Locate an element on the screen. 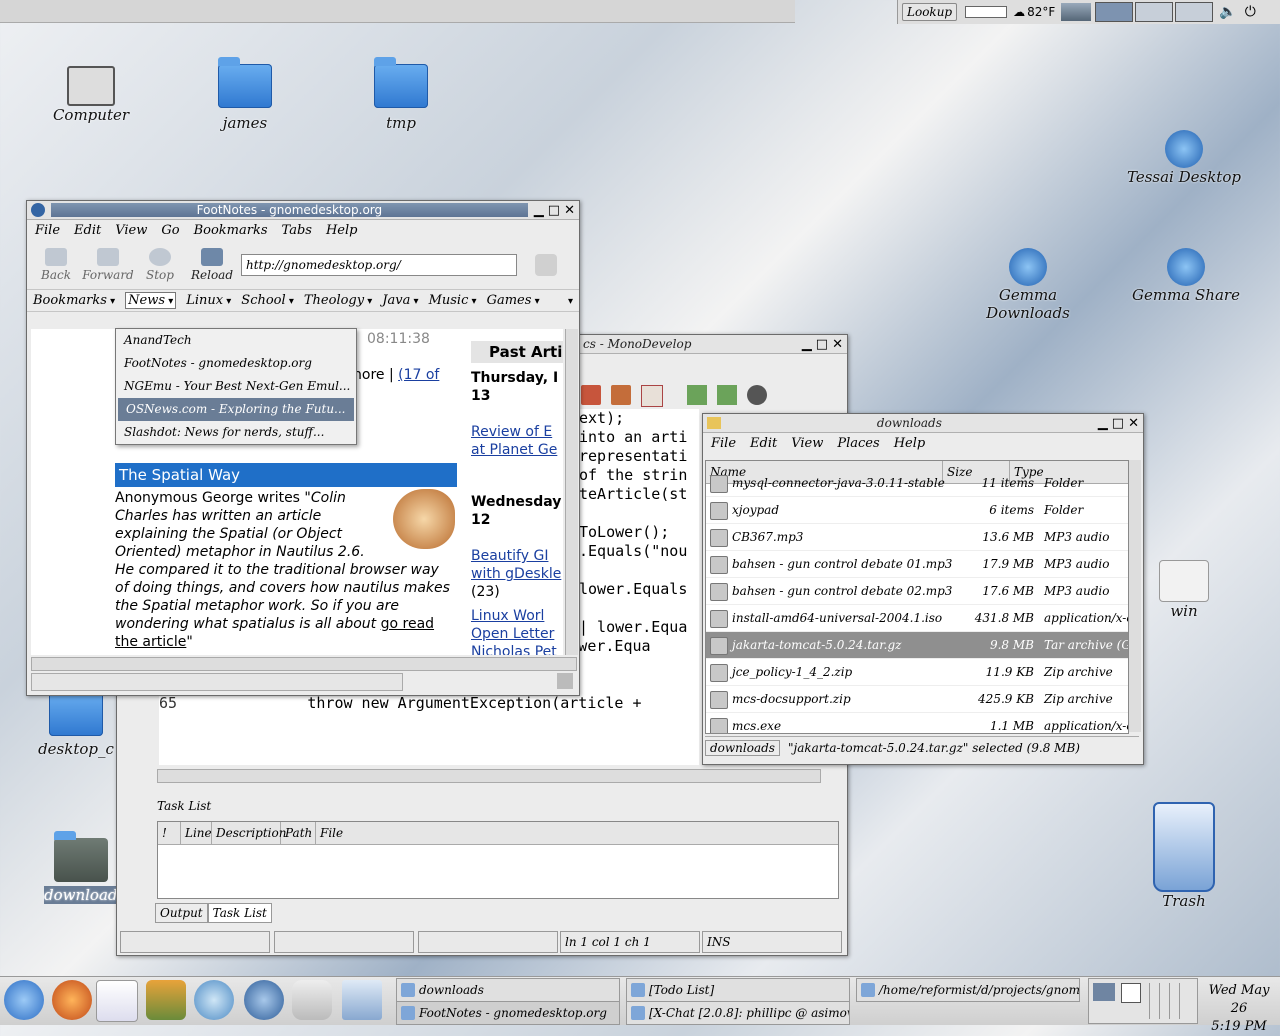  desktop-icon-desktop-c: desktop_c is located at coordinates (76, 721).